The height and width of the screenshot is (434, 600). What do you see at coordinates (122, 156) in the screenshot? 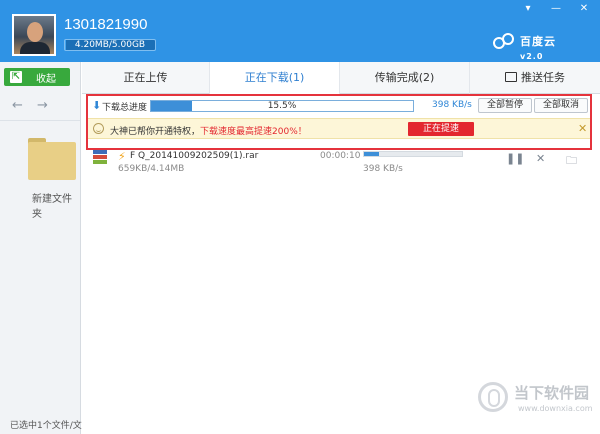
I see `speedup-bolt-icon: ⚡` at bounding box center [122, 156].